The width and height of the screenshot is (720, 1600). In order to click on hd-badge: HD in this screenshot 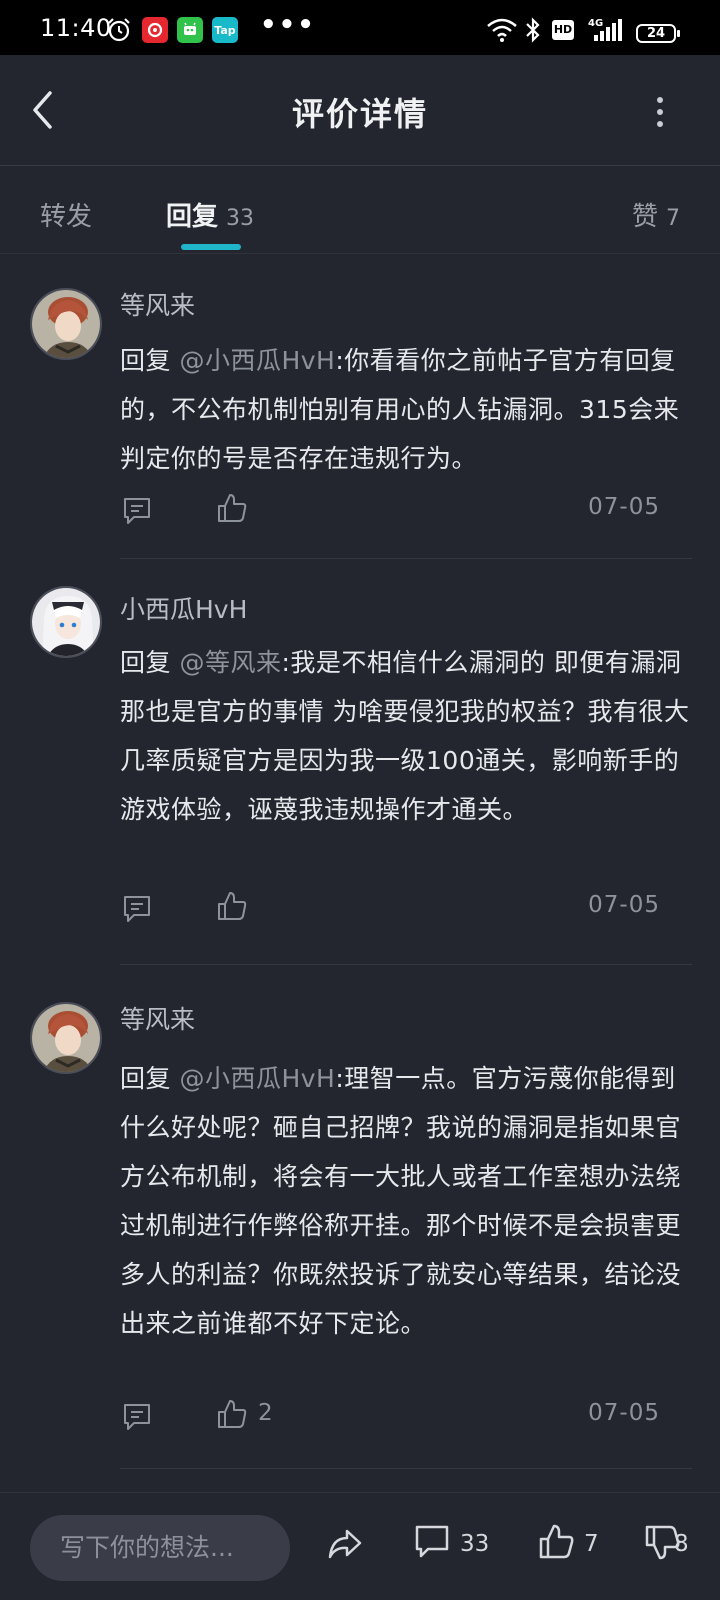, I will do `click(563, 30)`.